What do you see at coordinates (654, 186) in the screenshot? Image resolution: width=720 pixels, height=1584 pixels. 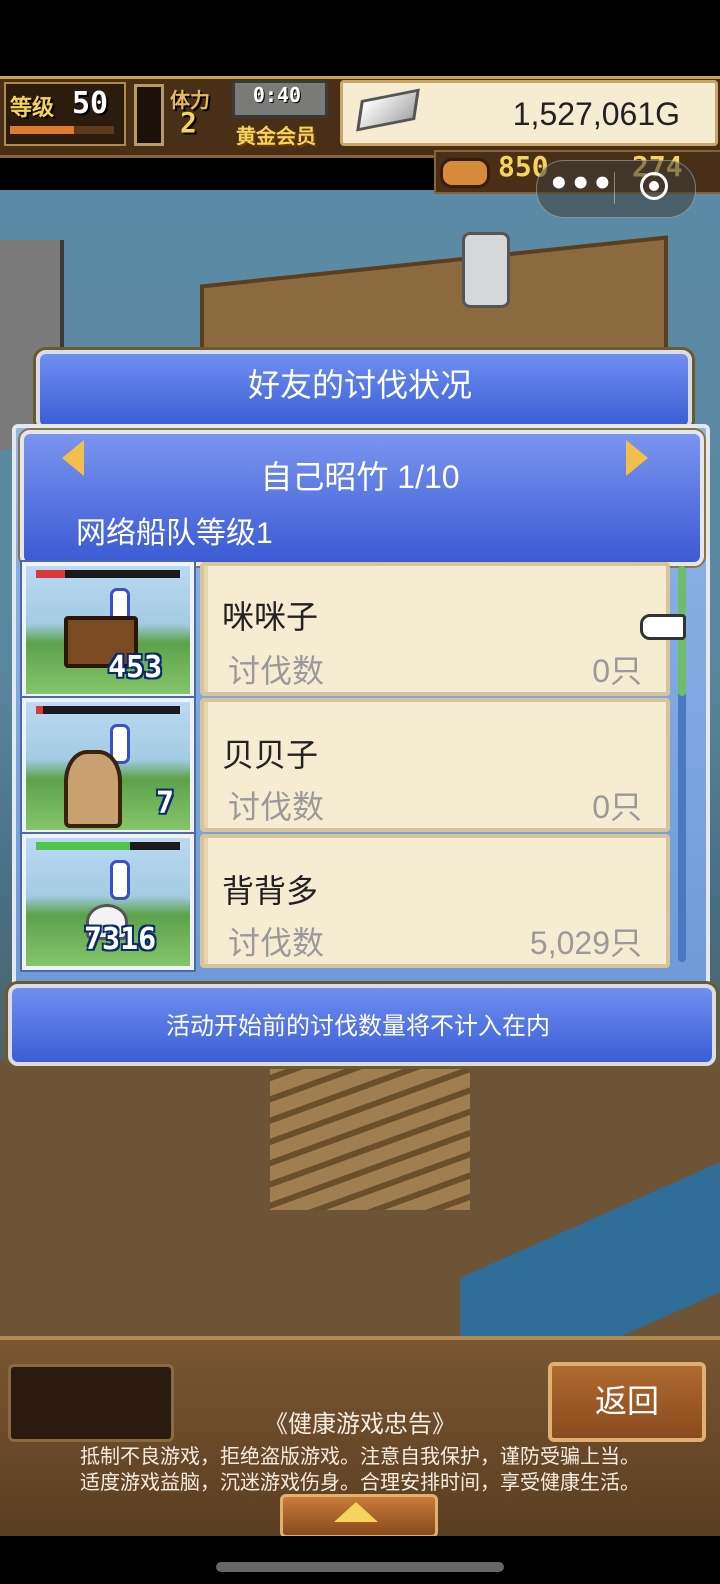 I see `close-miniprogram-icon-dot` at bounding box center [654, 186].